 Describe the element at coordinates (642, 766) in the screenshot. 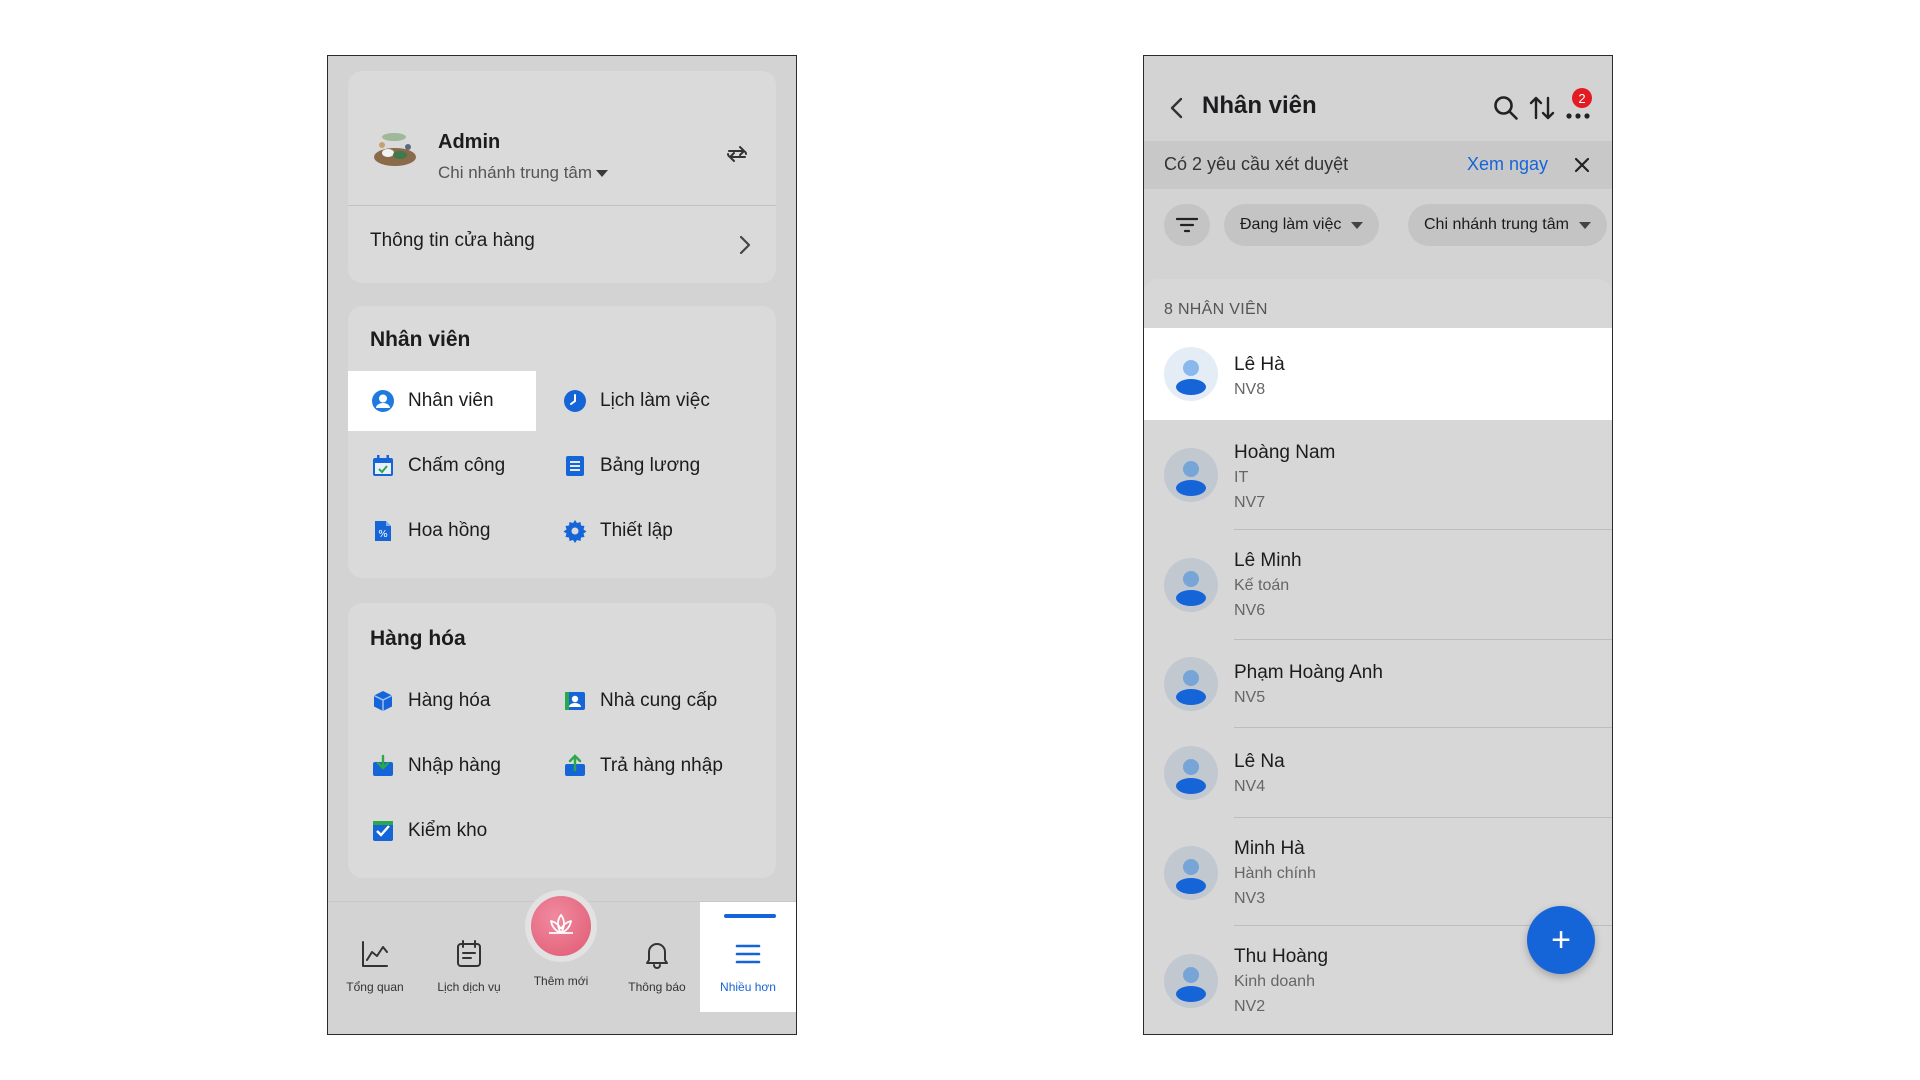

I see `menu-item-return-import: Trả hàng nhập` at that location.